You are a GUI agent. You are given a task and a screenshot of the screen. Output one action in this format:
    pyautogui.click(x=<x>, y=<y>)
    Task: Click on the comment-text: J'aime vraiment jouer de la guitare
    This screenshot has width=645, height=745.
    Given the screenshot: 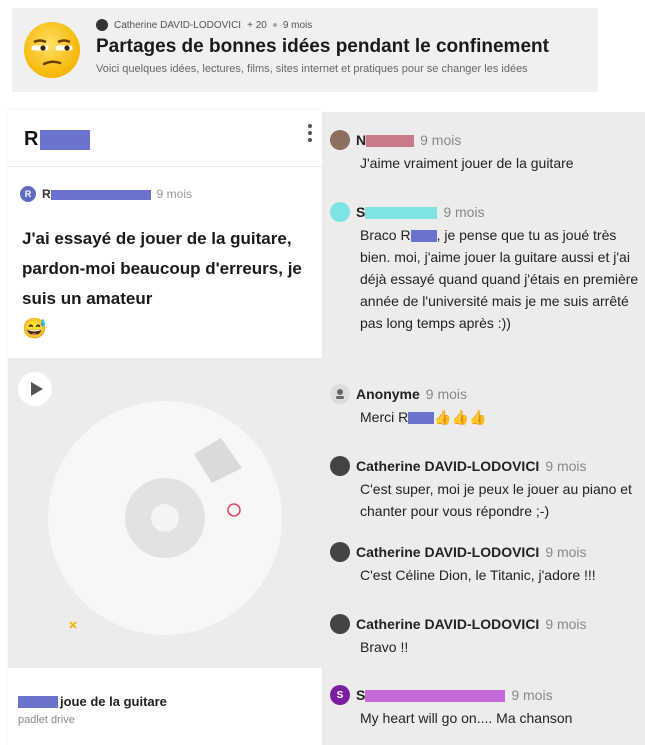 What is the action you would take?
    pyautogui.click(x=467, y=163)
    